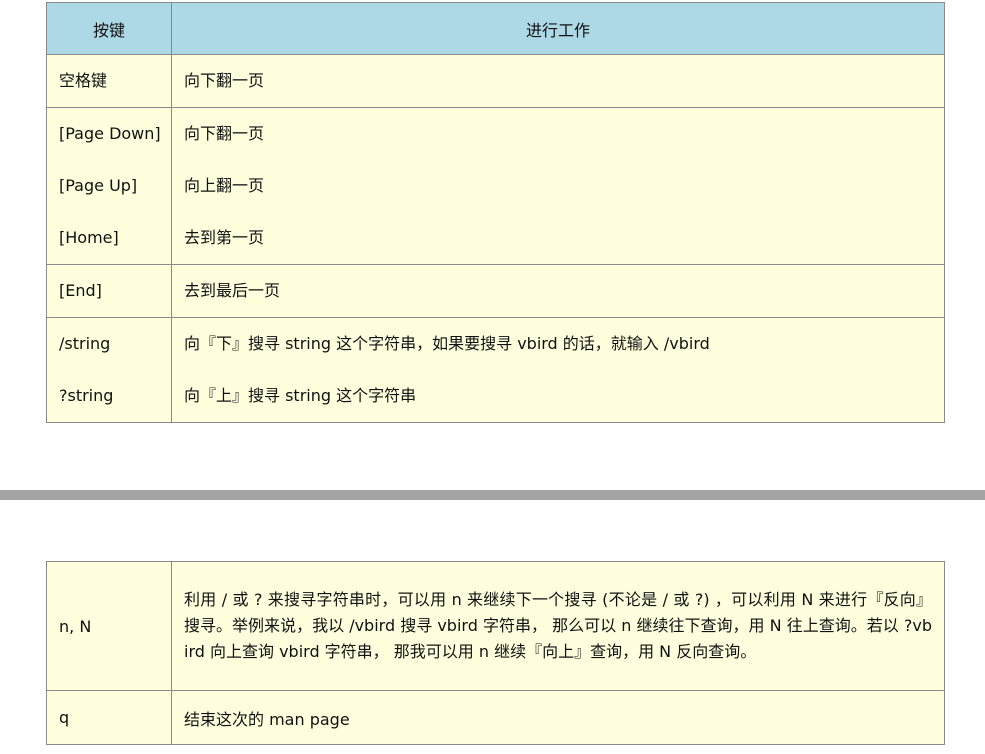 This screenshot has width=985, height=754. Describe the element at coordinates (98, 185) in the screenshot. I see `key-label: [Page Up]` at that location.